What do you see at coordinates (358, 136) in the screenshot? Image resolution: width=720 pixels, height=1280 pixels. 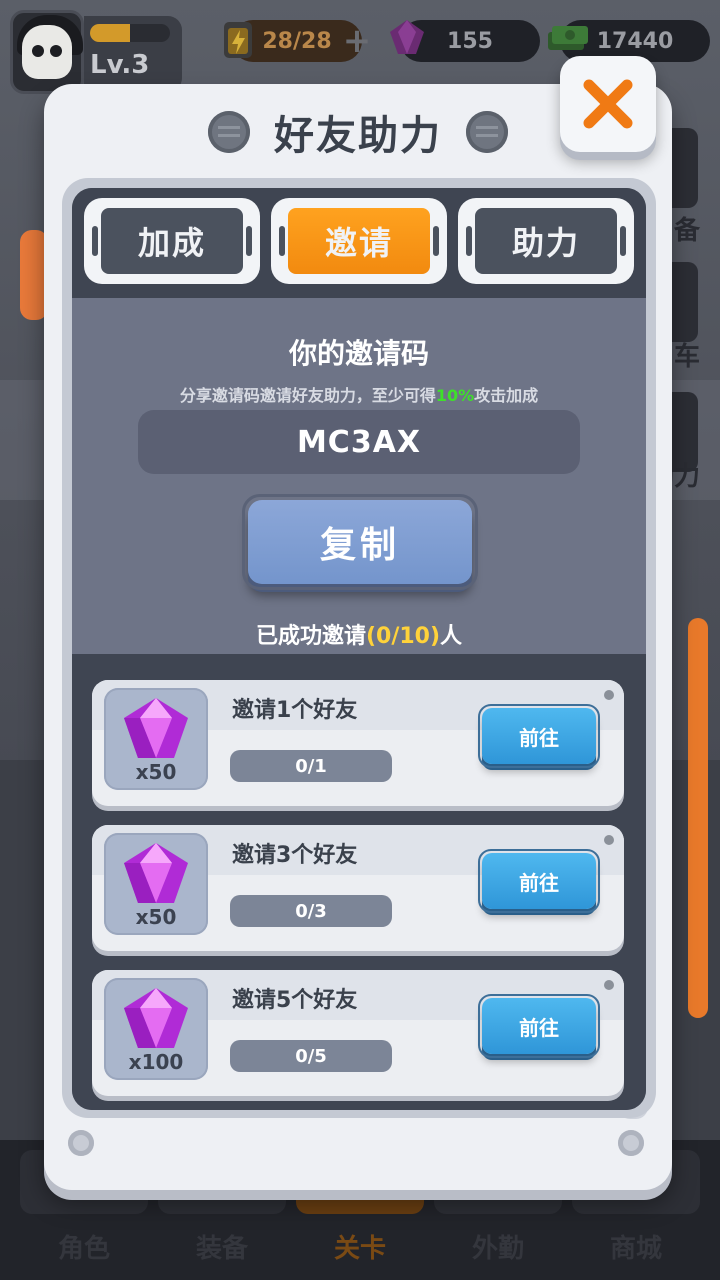 I see `modal-title: 好友助力` at bounding box center [358, 136].